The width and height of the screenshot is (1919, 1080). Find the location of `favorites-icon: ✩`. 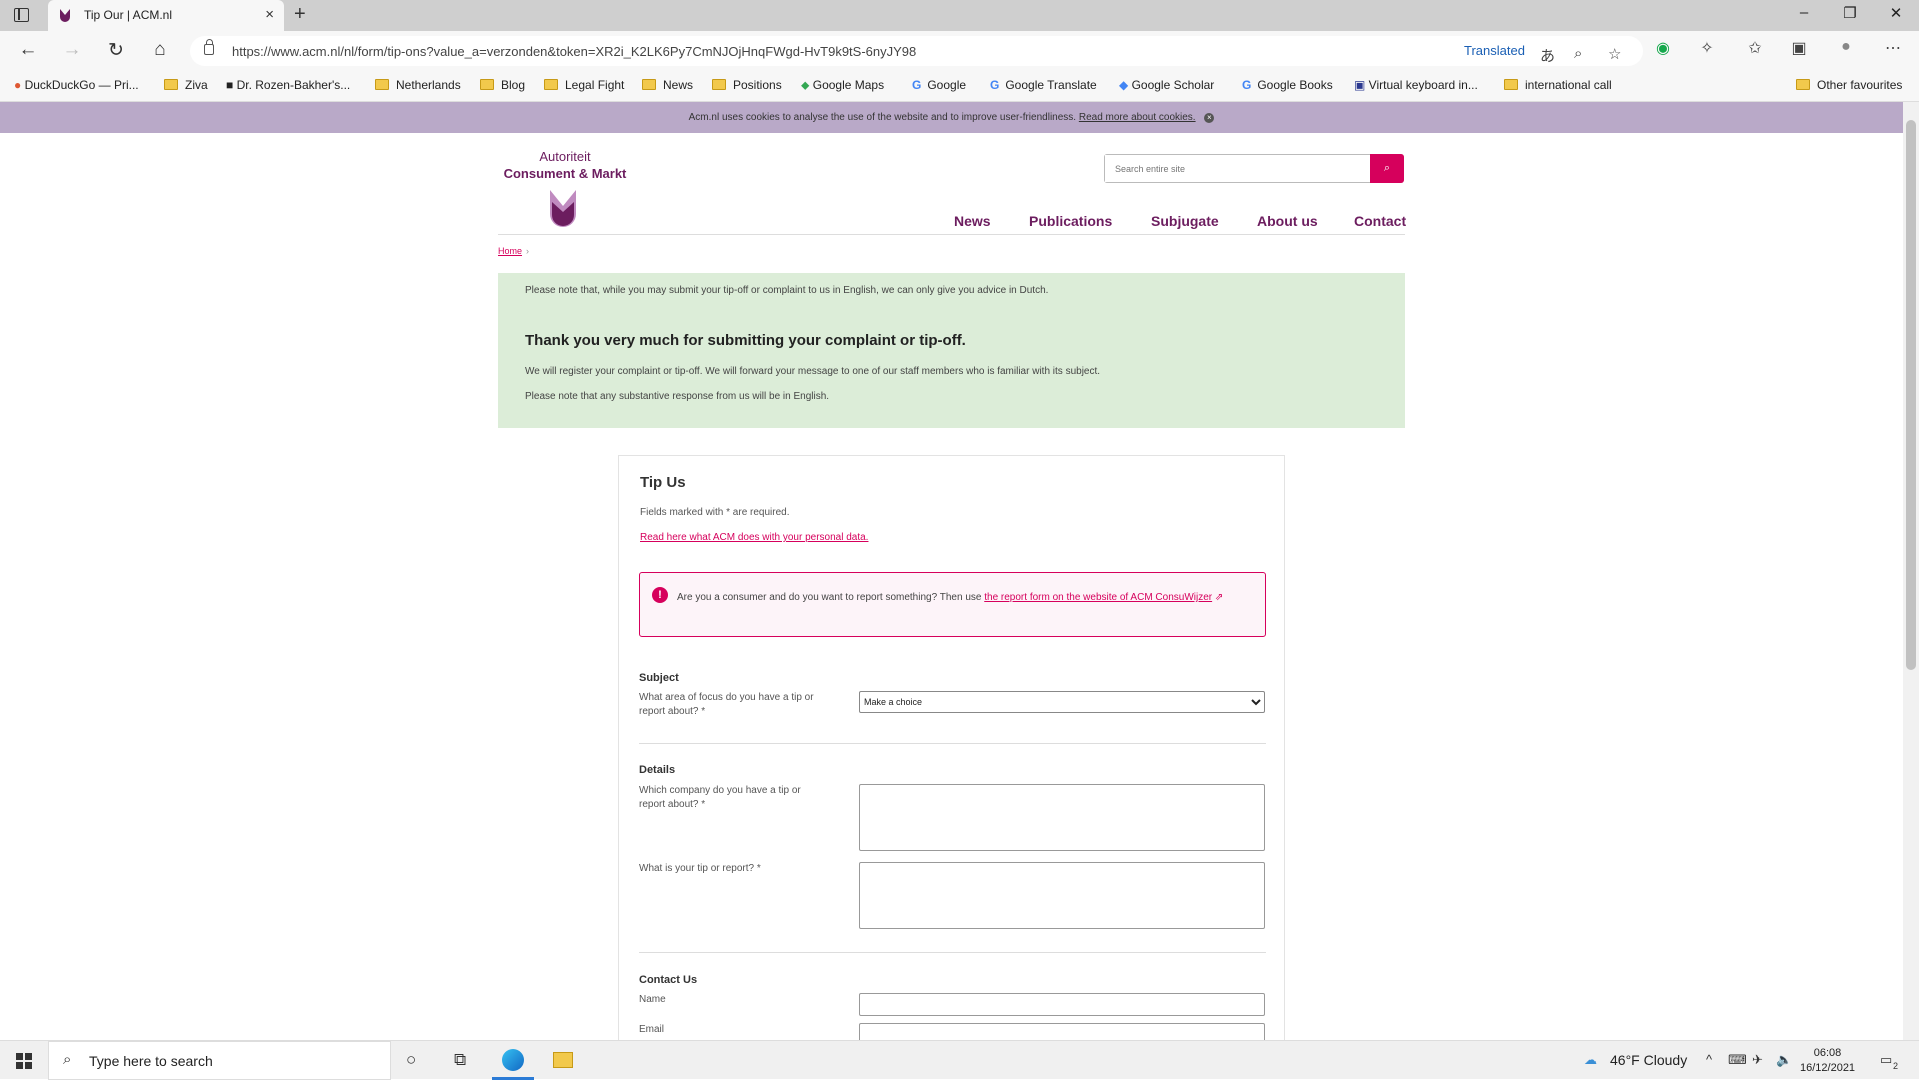

favorites-icon: ✩ is located at coordinates (1755, 48).